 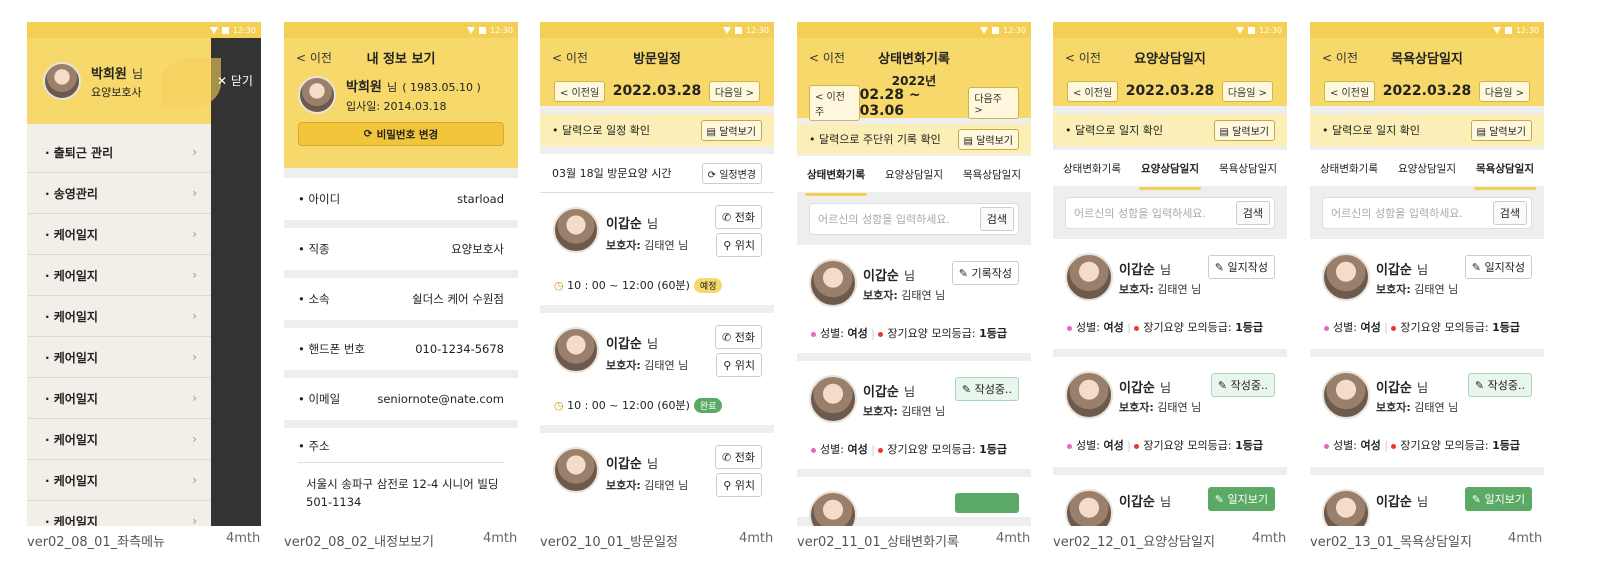 What do you see at coordinates (737, 175) in the screenshot?
I see `change-schedule-label: 일정변경` at bounding box center [737, 175].